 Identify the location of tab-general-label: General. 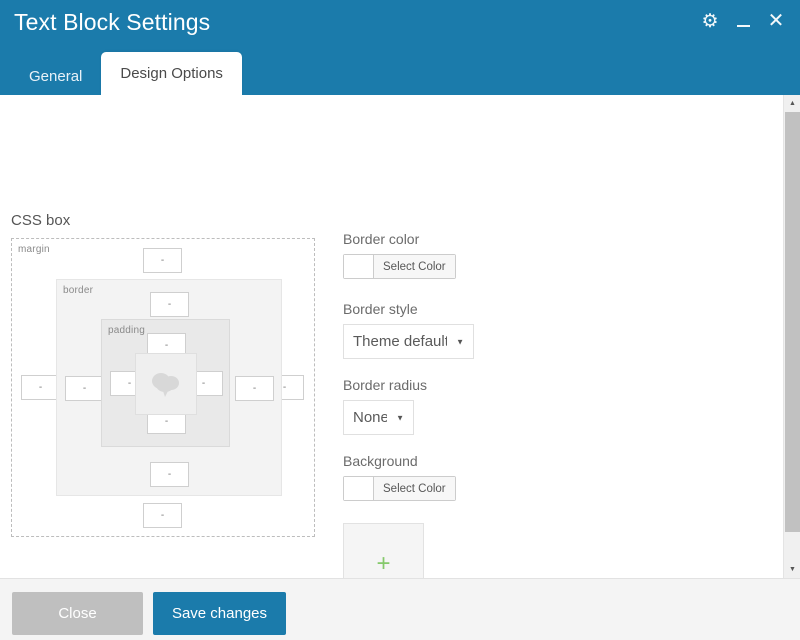
(56, 76).